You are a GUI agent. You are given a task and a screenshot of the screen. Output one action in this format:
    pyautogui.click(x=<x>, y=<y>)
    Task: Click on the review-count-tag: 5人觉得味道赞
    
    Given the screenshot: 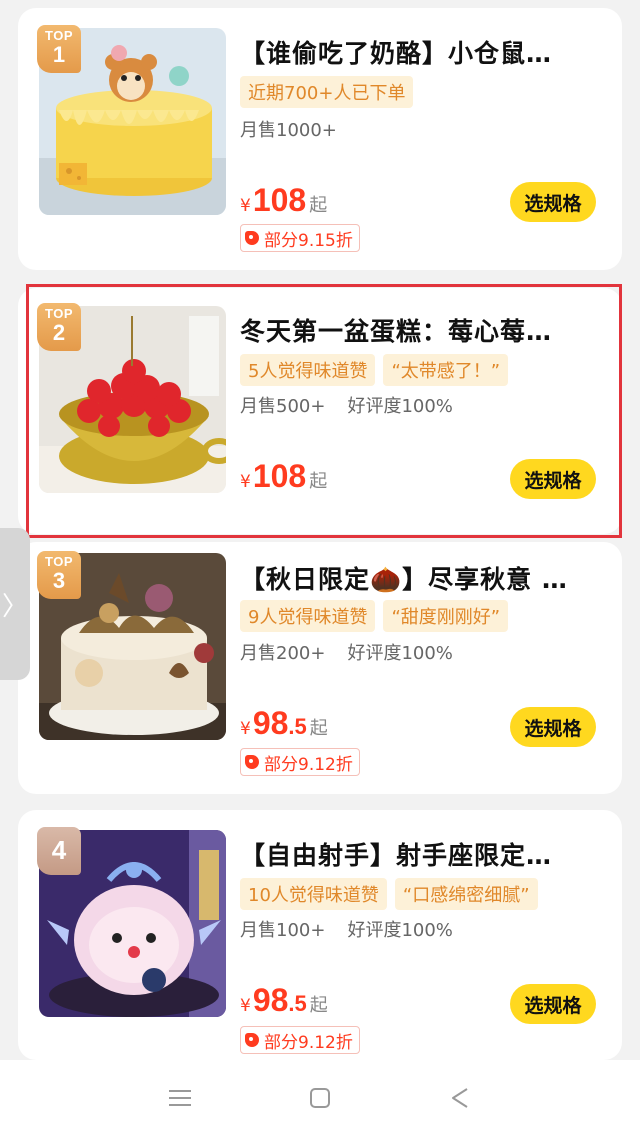 What is the action you would take?
    pyautogui.click(x=308, y=370)
    